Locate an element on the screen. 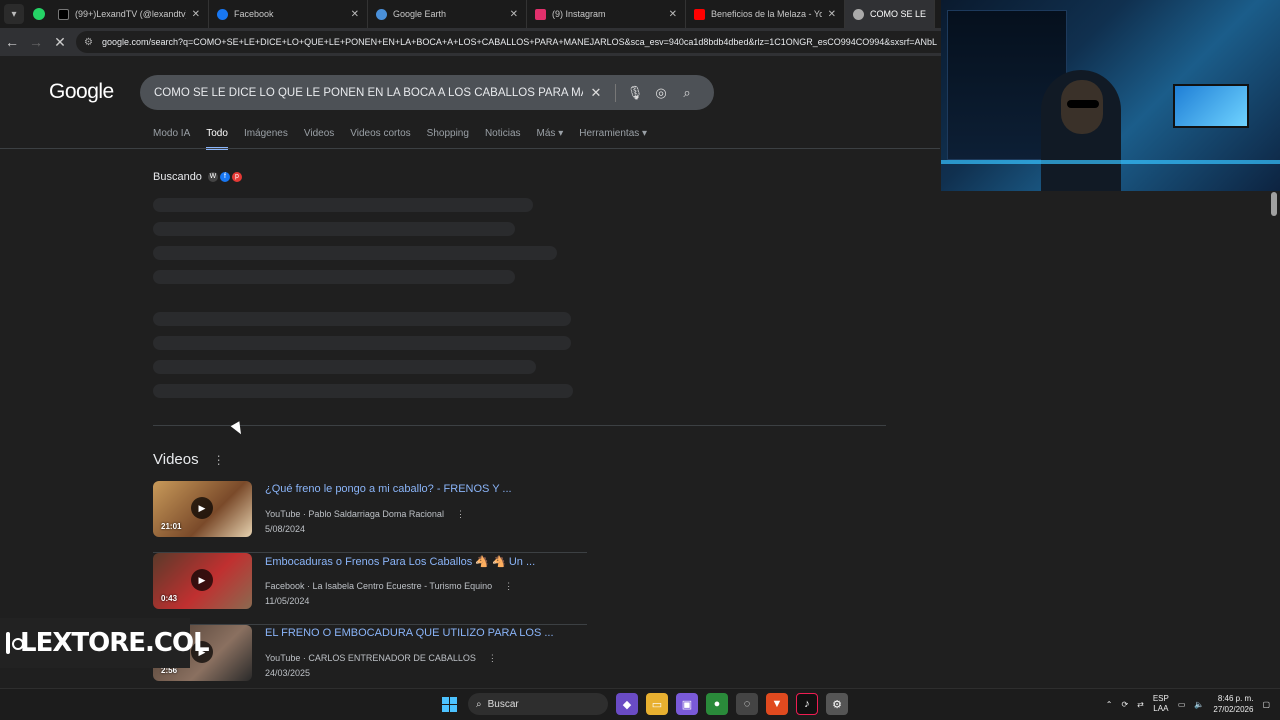 The height and width of the screenshot is (720, 1280). taskbar-search-label: Buscar is located at coordinates (503, 704).